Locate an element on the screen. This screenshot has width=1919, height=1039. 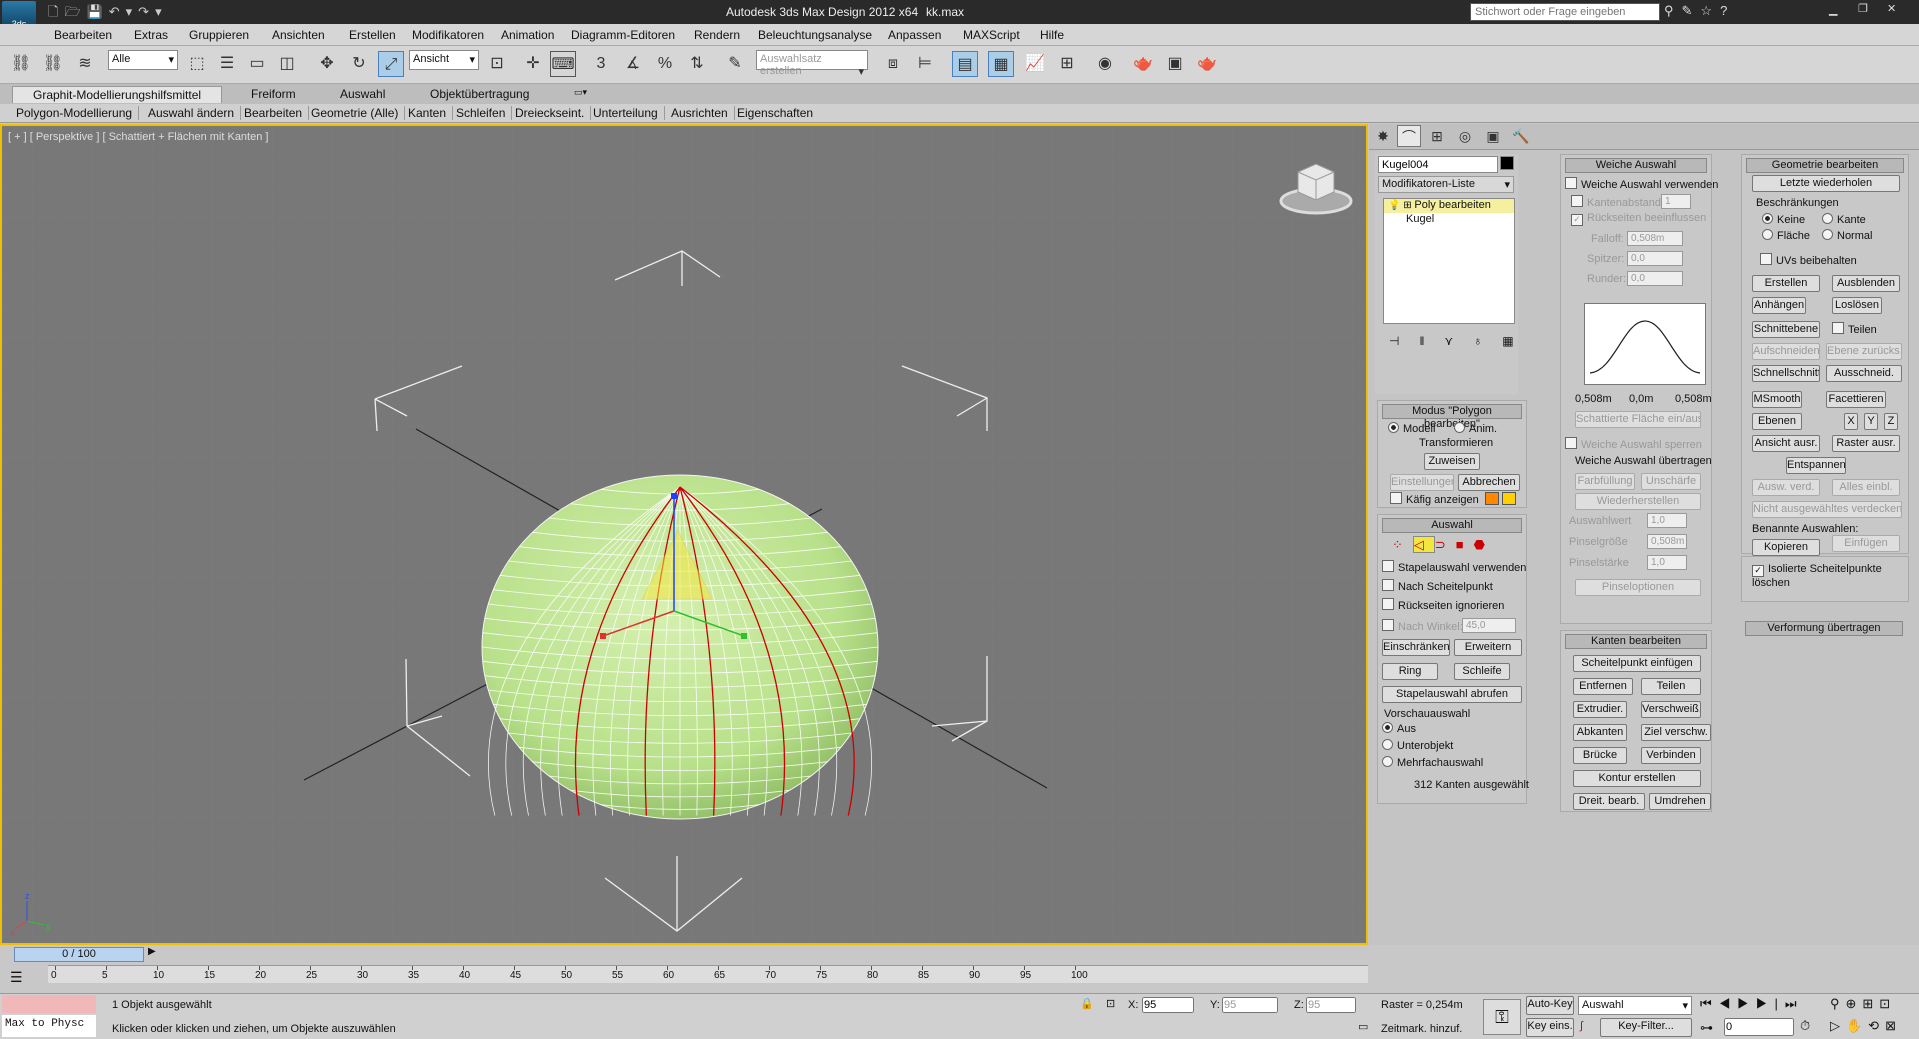
rueckseiten-ignorieren-checkbox: Rückseiten ignorieren is located at coordinates (1443, 605).